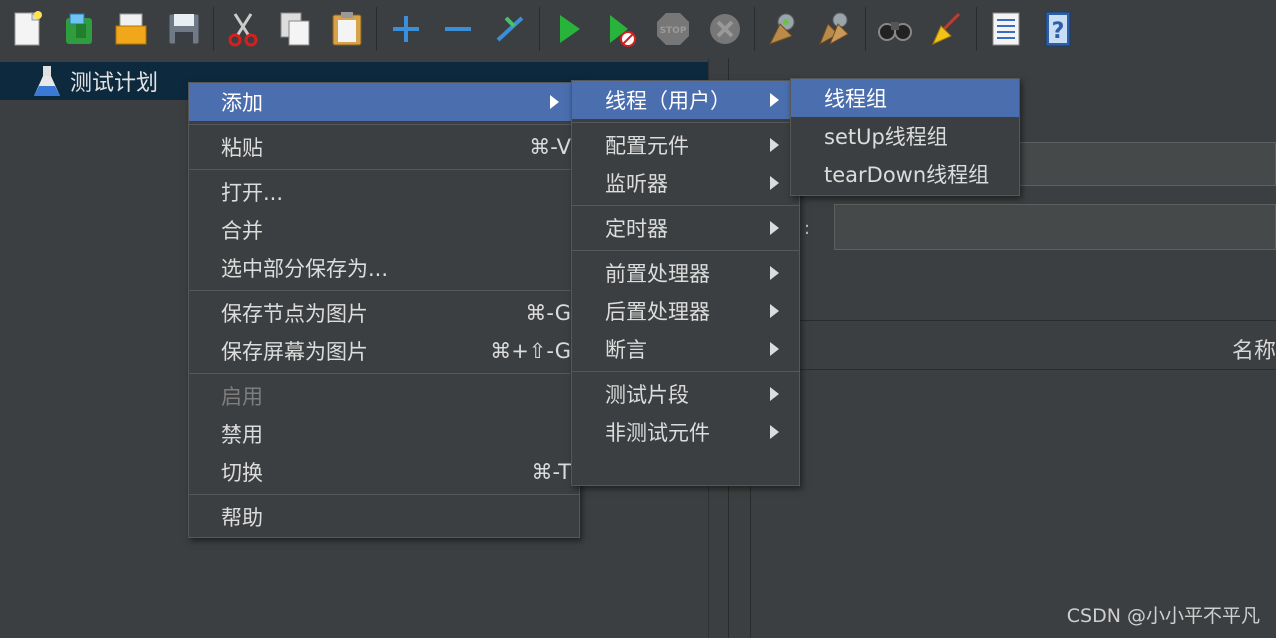  I want to click on save-button, so click(184, 29).